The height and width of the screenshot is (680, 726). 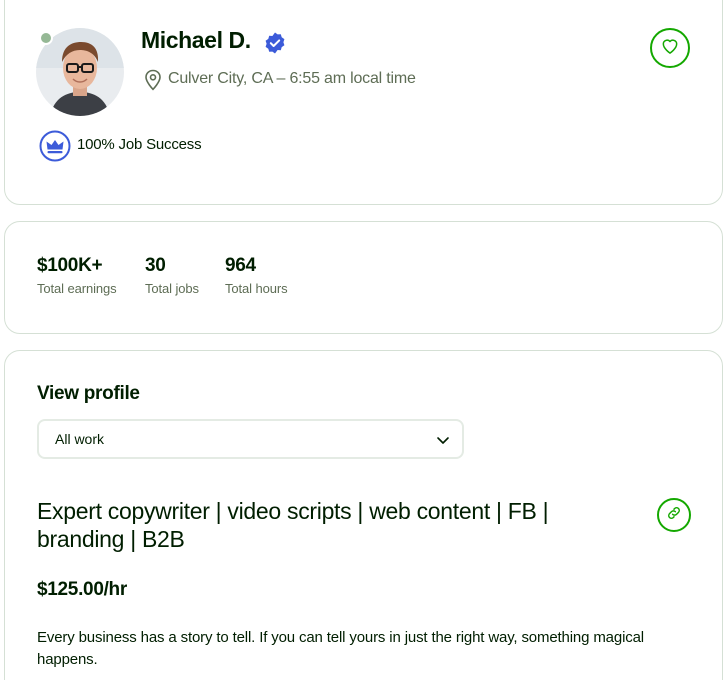 I want to click on freelancer-name: Michael D., so click(x=196, y=40).